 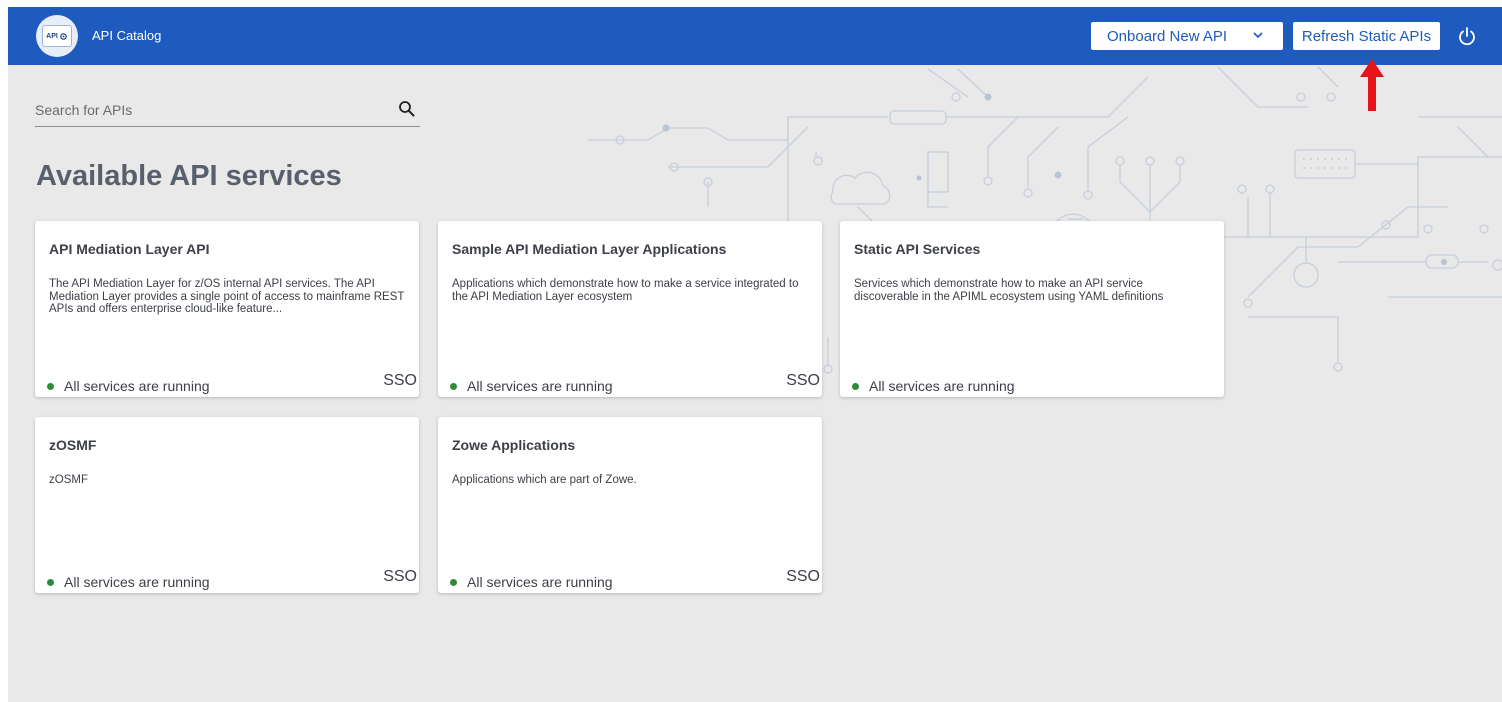 What do you see at coordinates (205, 110) in the screenshot?
I see `search-input` at bounding box center [205, 110].